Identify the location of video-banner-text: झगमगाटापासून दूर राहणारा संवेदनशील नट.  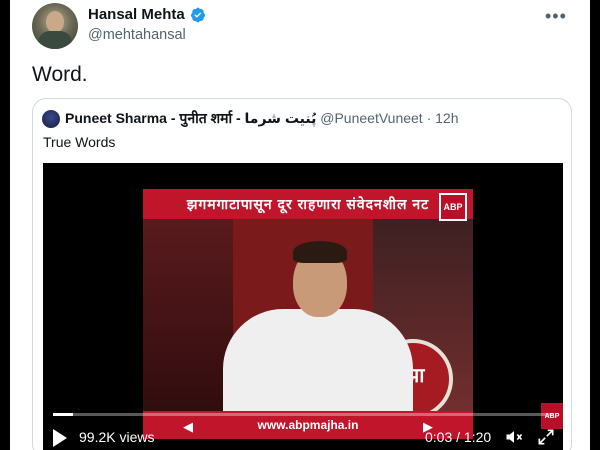
(308, 203).